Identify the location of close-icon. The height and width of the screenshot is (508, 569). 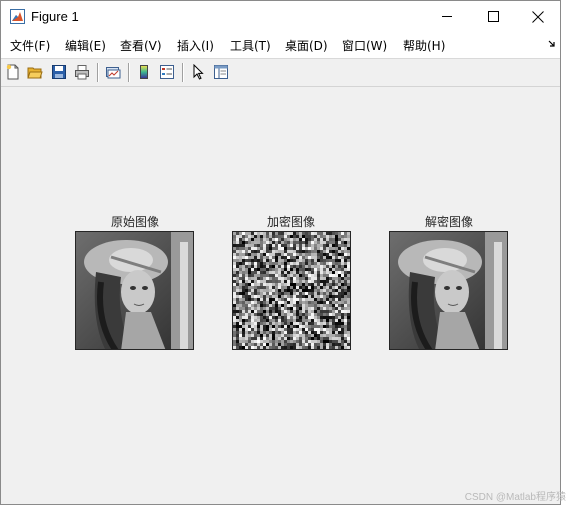
(538, 16).